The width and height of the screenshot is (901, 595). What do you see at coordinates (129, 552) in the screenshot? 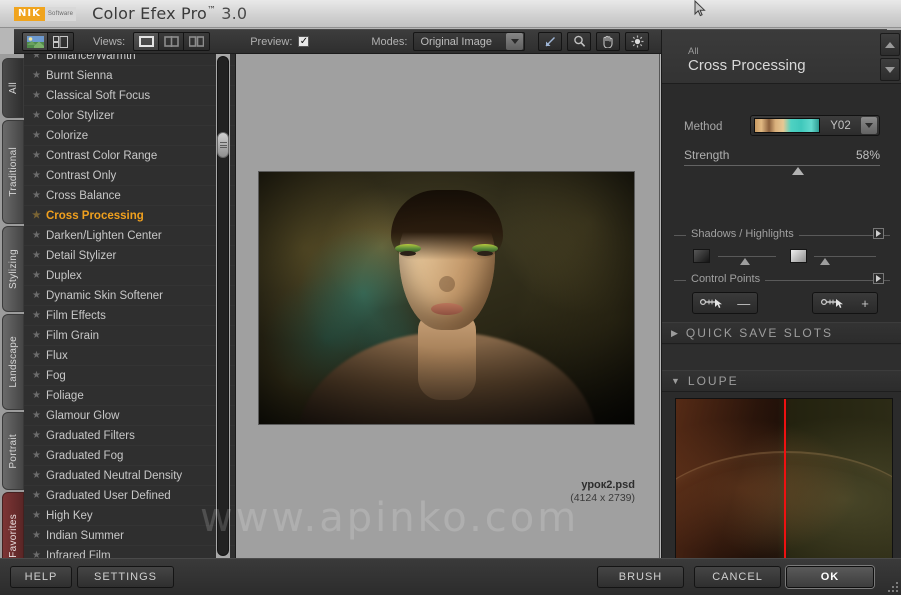
I see `filter-list-item: ★ Infrared Film` at bounding box center [129, 552].